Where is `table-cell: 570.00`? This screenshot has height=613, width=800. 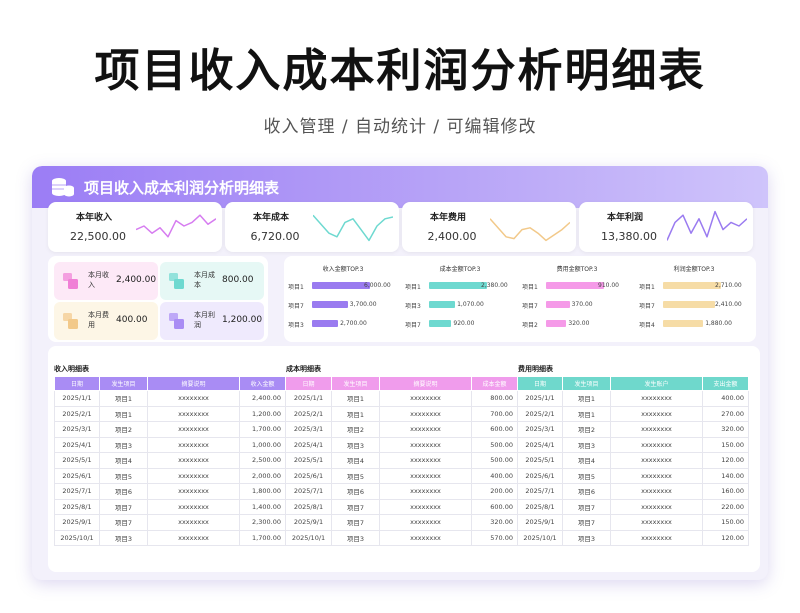 table-cell: 570.00 is located at coordinates (494, 537).